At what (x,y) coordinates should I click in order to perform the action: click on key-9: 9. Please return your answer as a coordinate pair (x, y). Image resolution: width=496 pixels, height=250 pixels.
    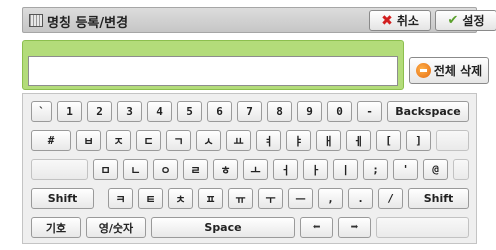
    Looking at the image, I should click on (309, 111).